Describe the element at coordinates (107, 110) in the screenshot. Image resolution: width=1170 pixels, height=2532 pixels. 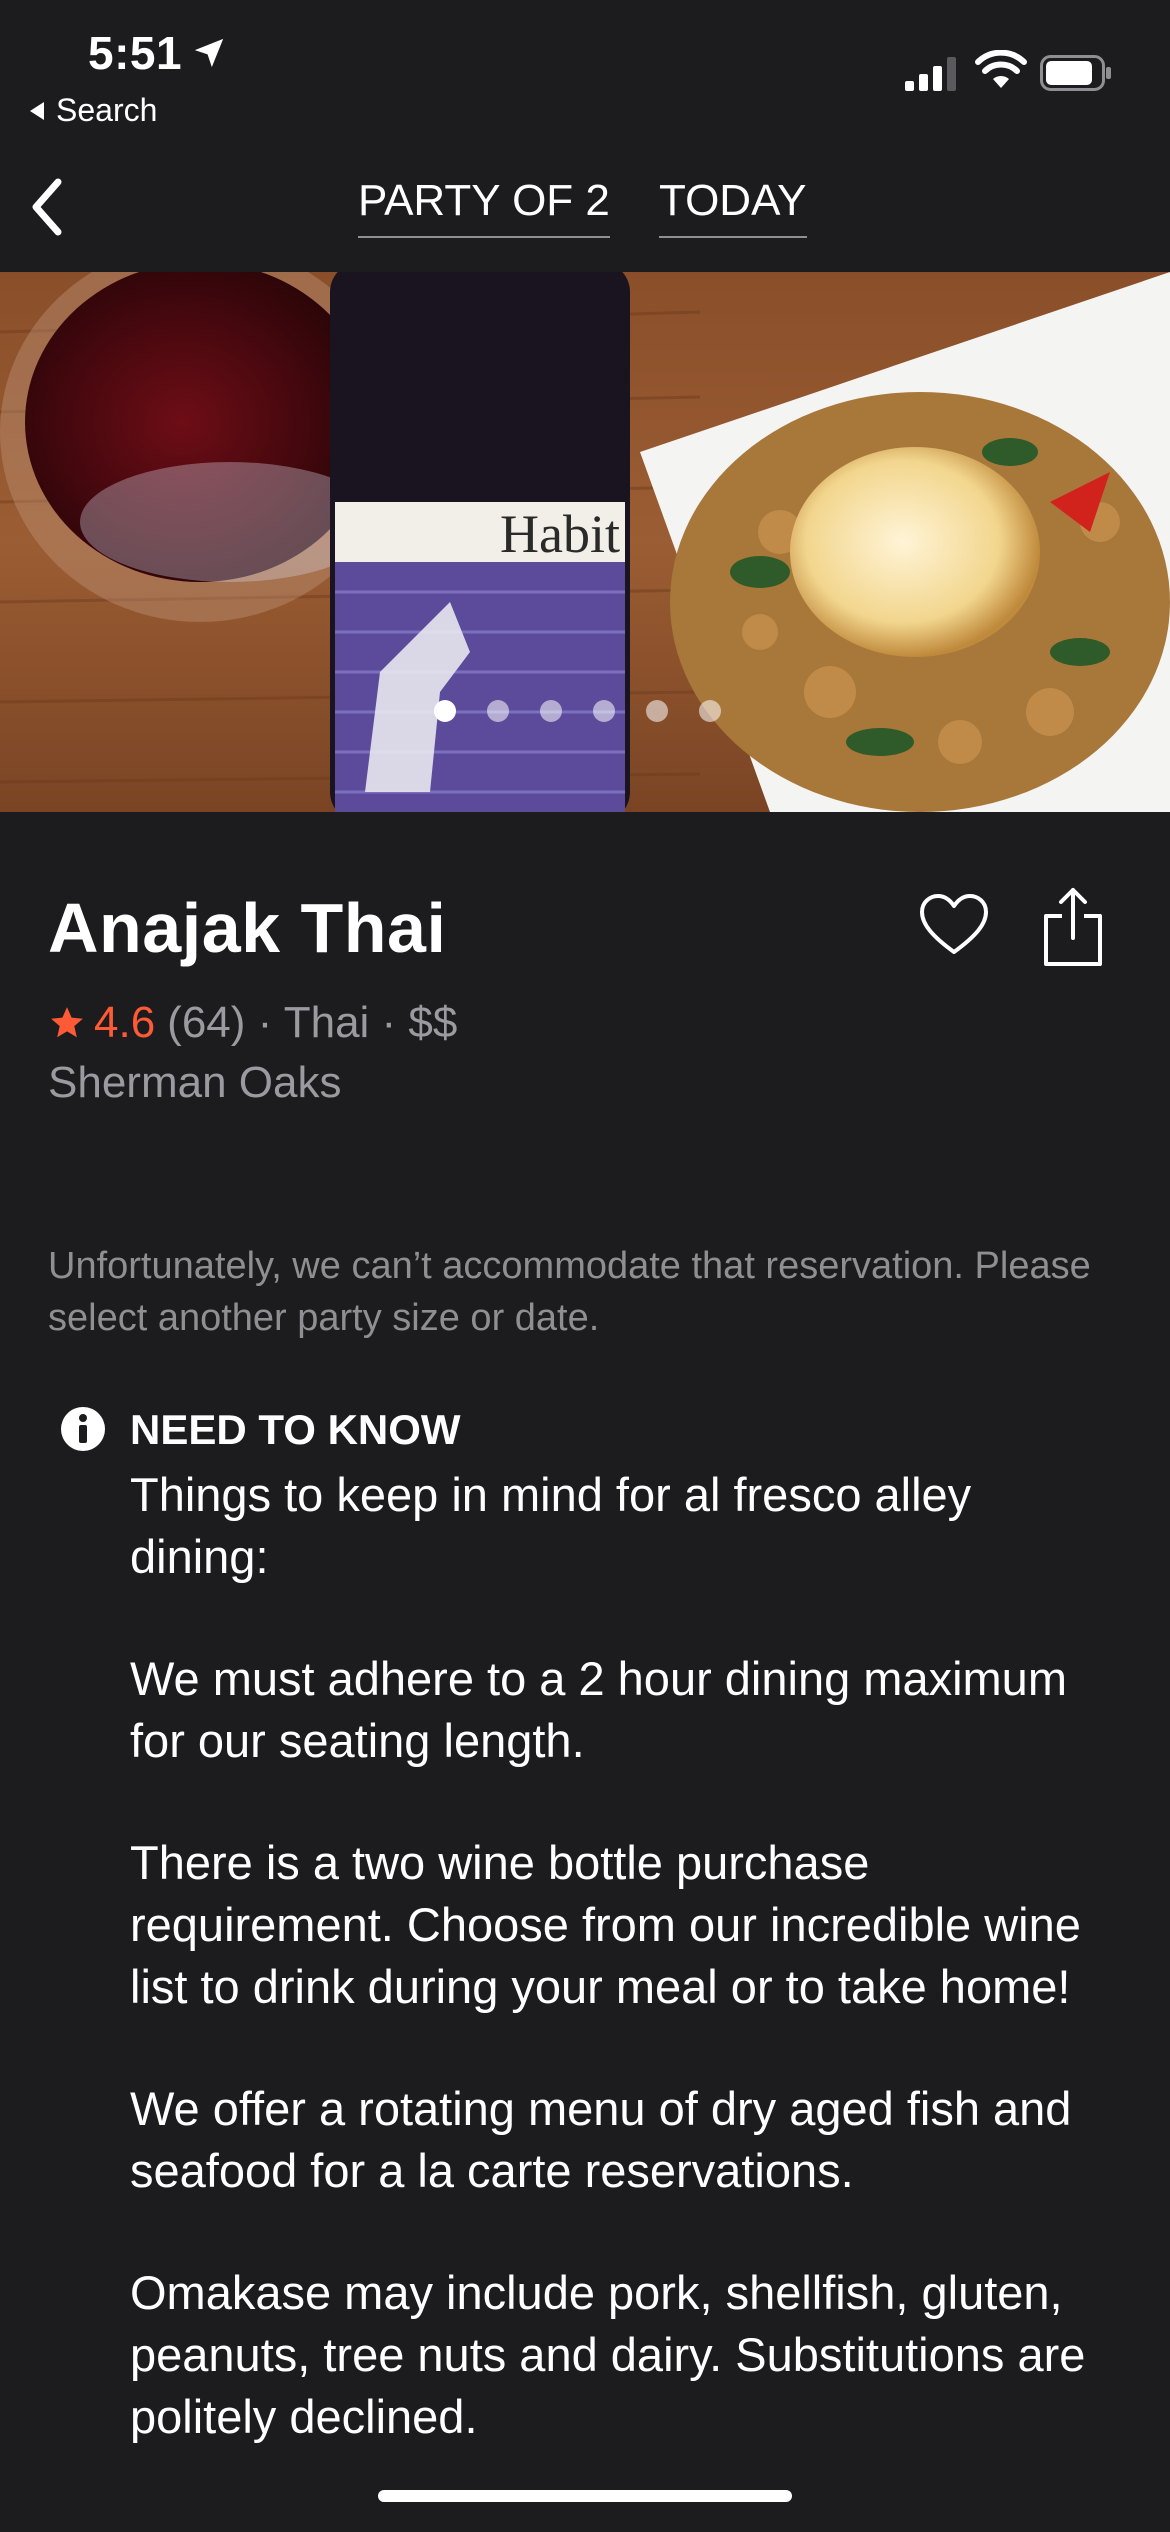
I see `back-app-label: Search` at that location.